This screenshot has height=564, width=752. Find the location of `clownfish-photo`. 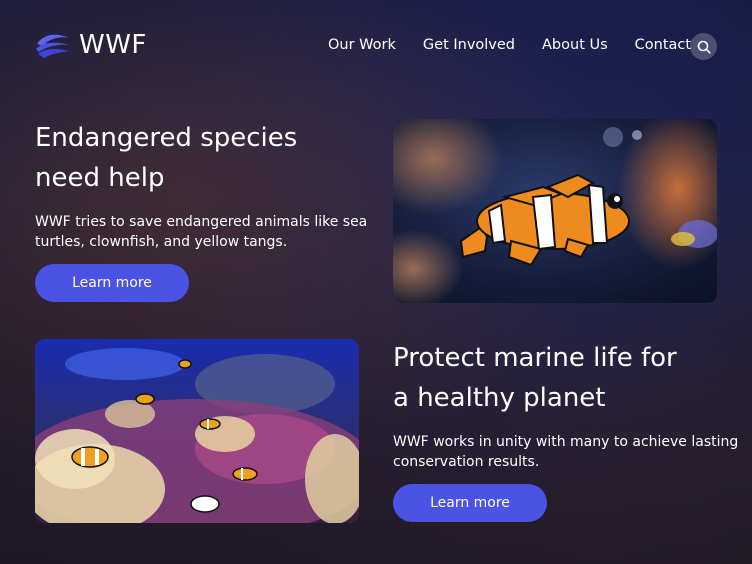

clownfish-photo is located at coordinates (555, 211).